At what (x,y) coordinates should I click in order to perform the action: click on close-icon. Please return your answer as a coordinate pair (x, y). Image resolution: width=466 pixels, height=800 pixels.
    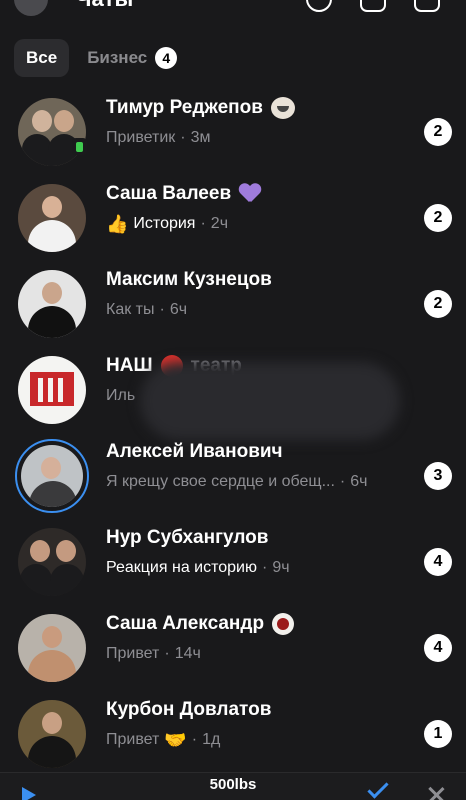
    Looking at the image, I should click on (436, 792).